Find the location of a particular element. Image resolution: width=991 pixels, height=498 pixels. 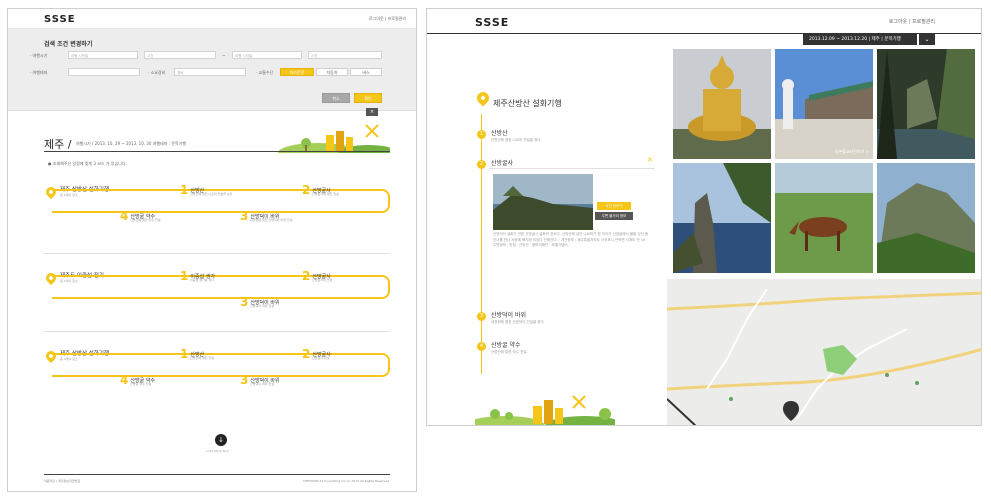

photo-forest-cliff is located at coordinates (926, 104).